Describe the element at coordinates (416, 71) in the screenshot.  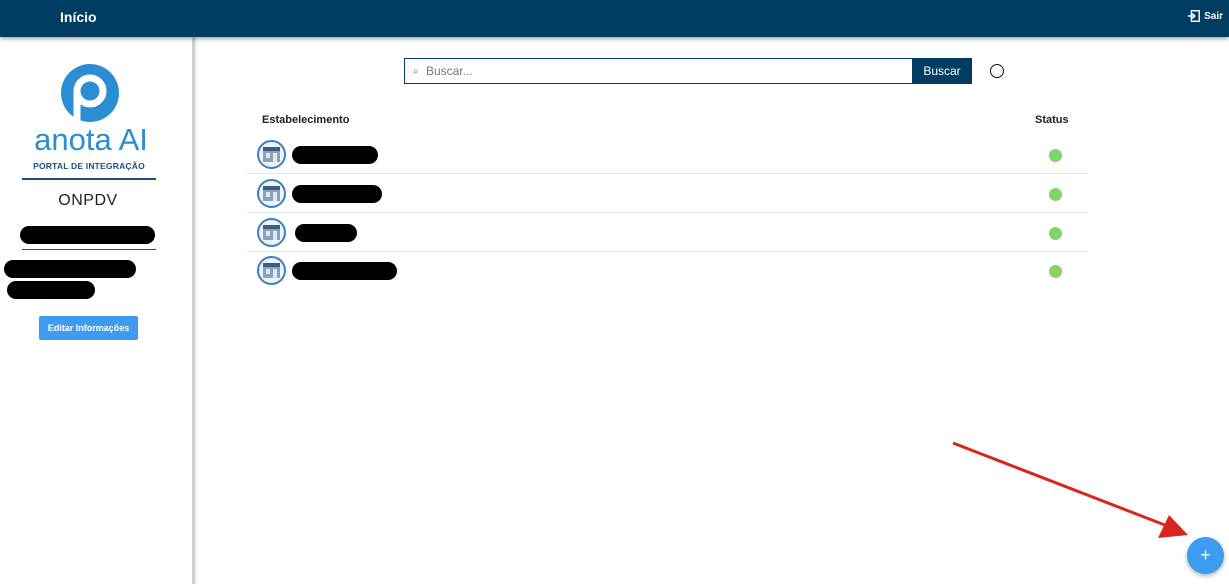
I see `search-icon: ⌕` at that location.